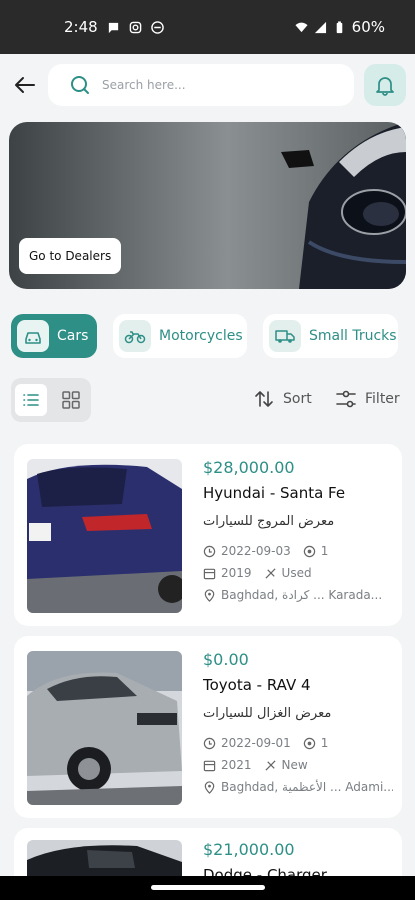  Describe the element at coordinates (33, 338) in the screenshot. I see `car-icon` at that location.